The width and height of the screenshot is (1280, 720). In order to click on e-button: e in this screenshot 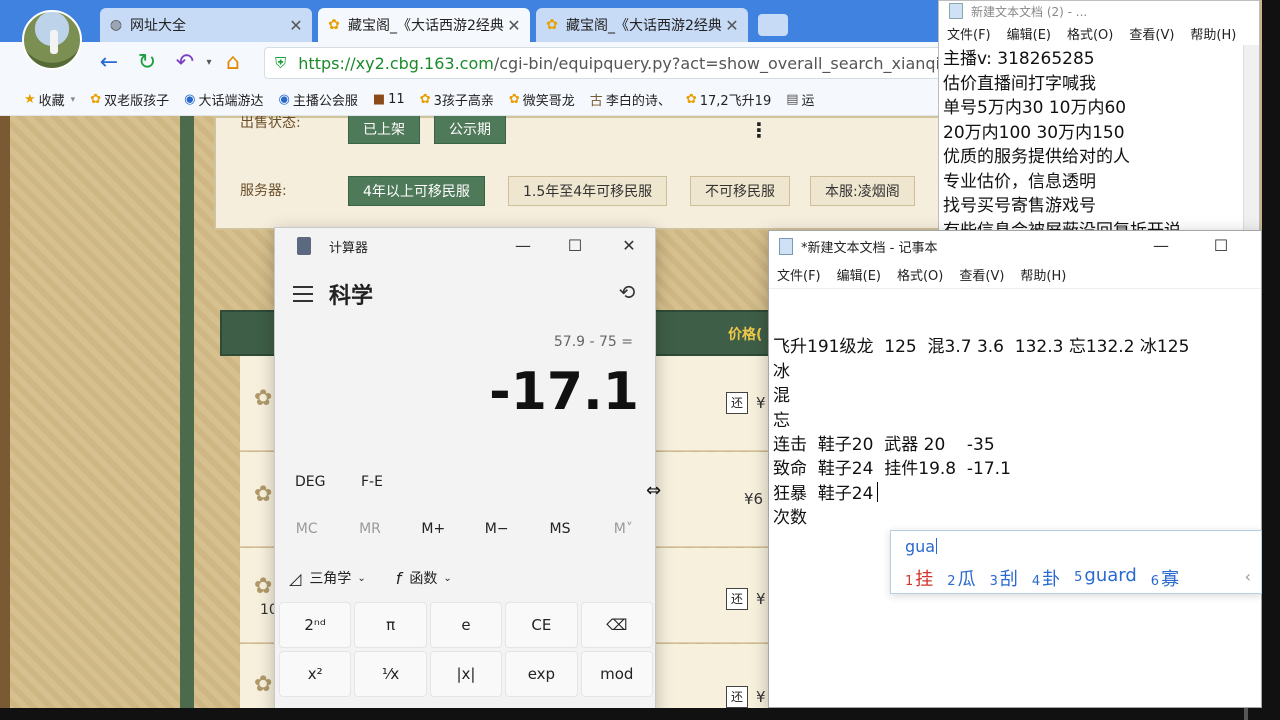, I will do `click(466, 625)`.